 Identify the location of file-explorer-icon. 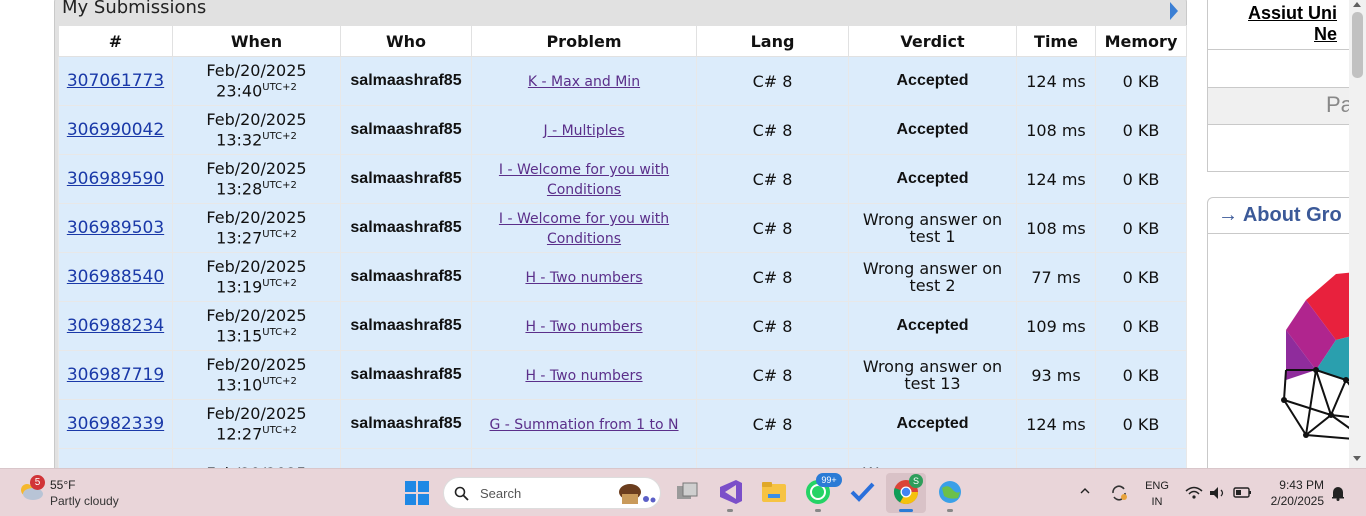
(774, 492).